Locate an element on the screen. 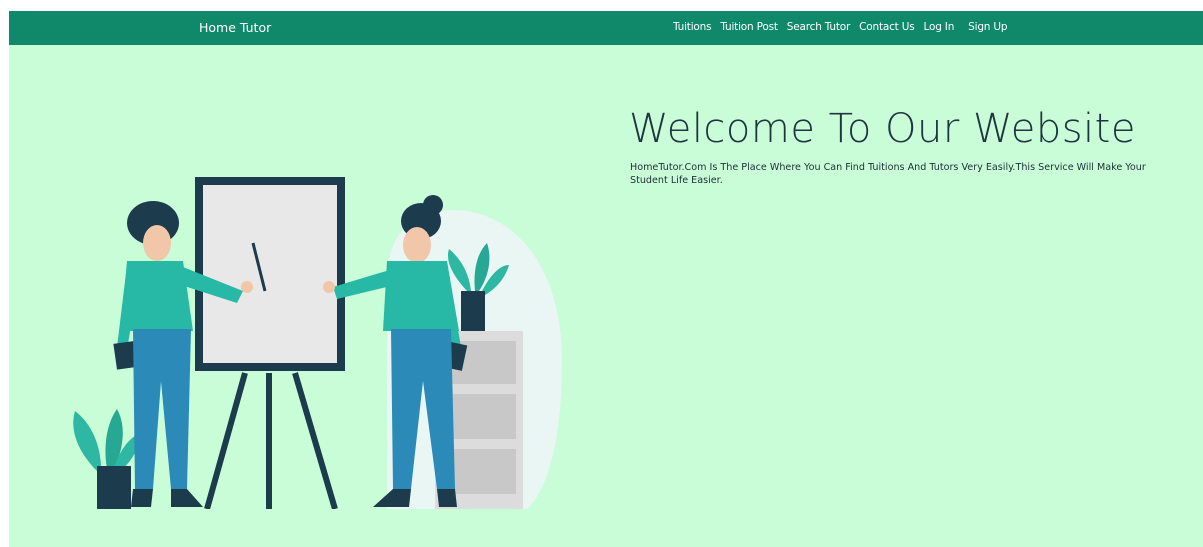 This screenshot has width=1203, height=547. nav-link-contact-us: Contact Us is located at coordinates (887, 27).